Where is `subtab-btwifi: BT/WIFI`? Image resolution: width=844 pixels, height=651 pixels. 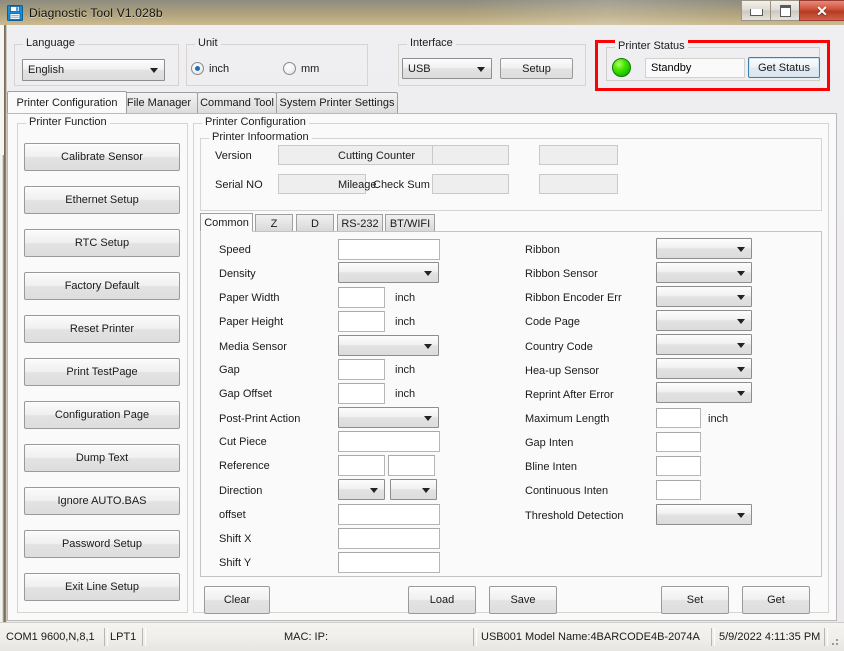 subtab-btwifi: BT/WIFI is located at coordinates (410, 223).